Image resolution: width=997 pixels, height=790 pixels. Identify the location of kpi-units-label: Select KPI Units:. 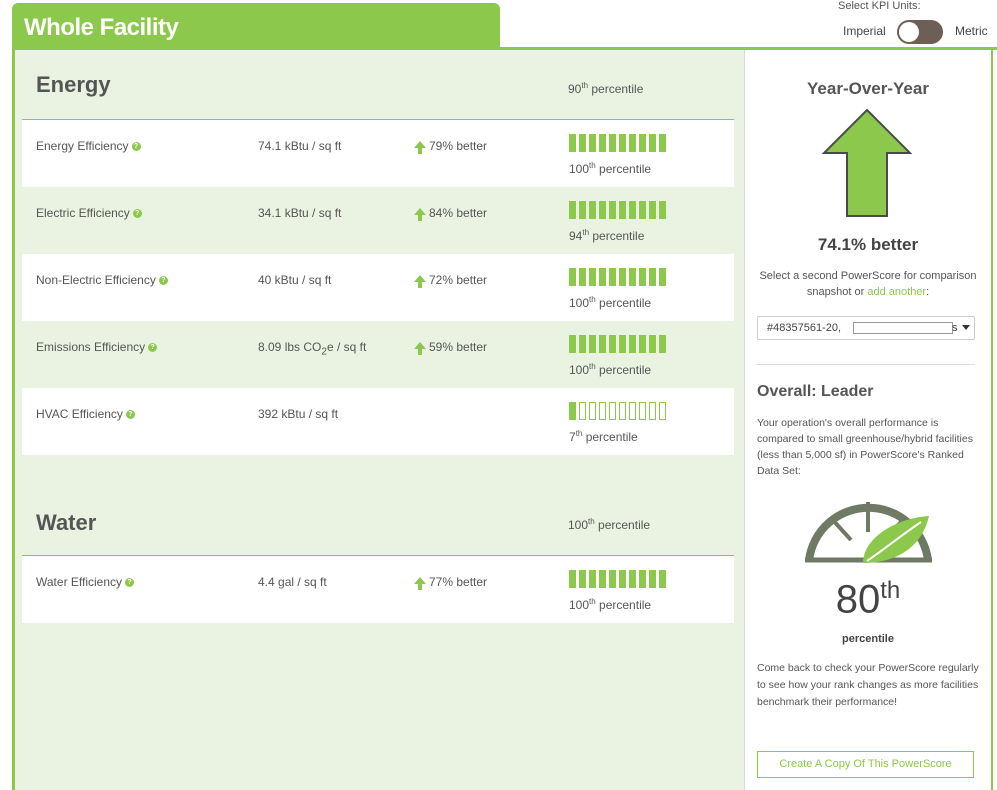
(879, 6).